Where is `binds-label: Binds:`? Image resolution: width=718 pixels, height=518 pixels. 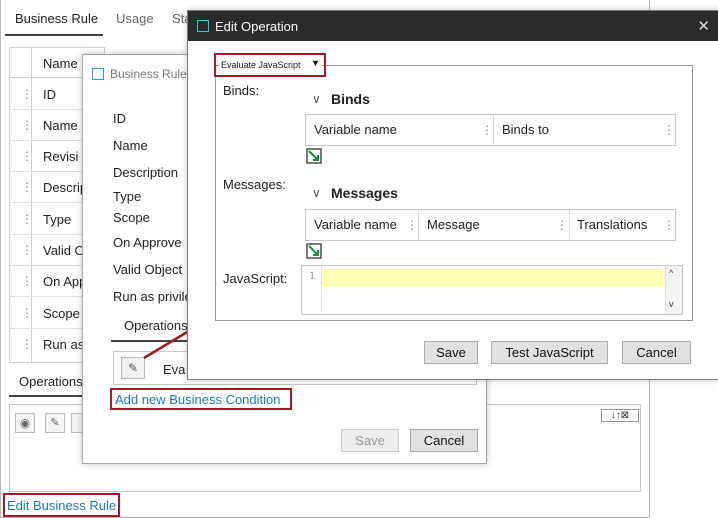
binds-label: Binds: is located at coordinates (241, 90).